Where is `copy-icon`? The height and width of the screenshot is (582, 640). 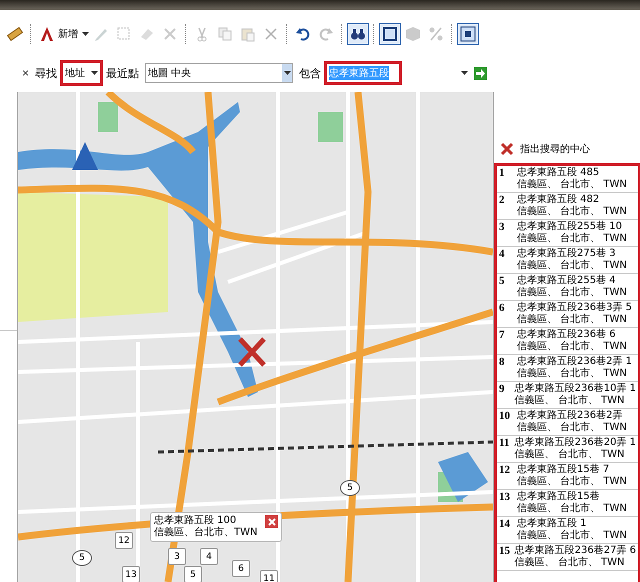 copy-icon is located at coordinates (225, 34).